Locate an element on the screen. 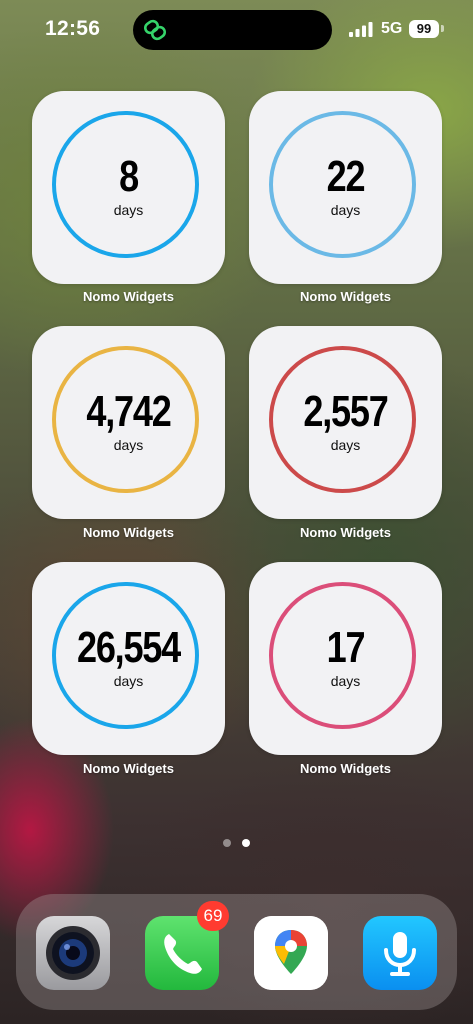 The height and width of the screenshot is (1024, 473). microphone-icon is located at coordinates (400, 954).